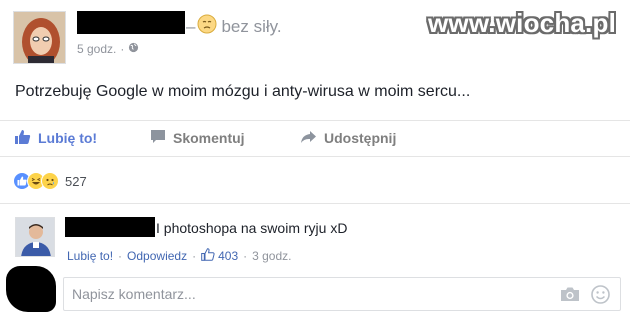  What do you see at coordinates (131, 22) in the screenshot?
I see `redacted-author-name` at bounding box center [131, 22].